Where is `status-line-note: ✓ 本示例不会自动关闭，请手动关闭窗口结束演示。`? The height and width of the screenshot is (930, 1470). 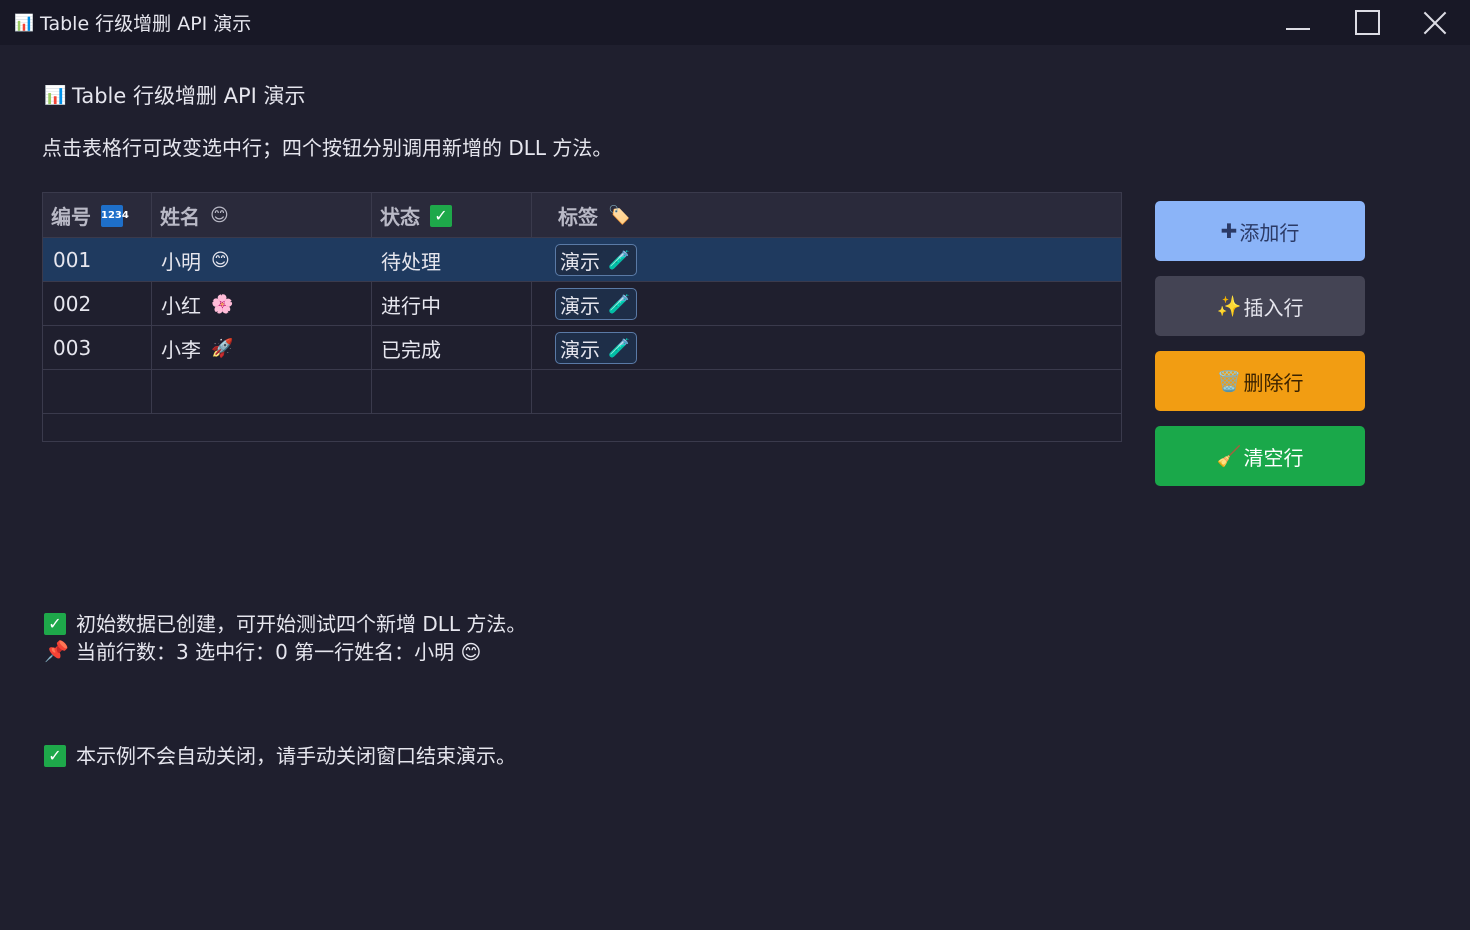 status-line-note: ✓ 本示例不会自动关闭，请手动关闭窗口结束演示。 is located at coordinates (280, 754).